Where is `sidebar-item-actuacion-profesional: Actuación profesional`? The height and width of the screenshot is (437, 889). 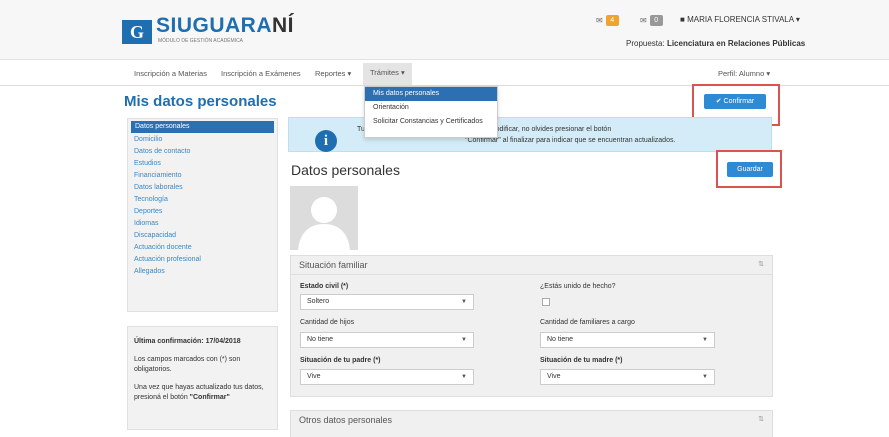
sidebar-item-actuacion-profesional: Actuación profesional is located at coordinates (202, 260).